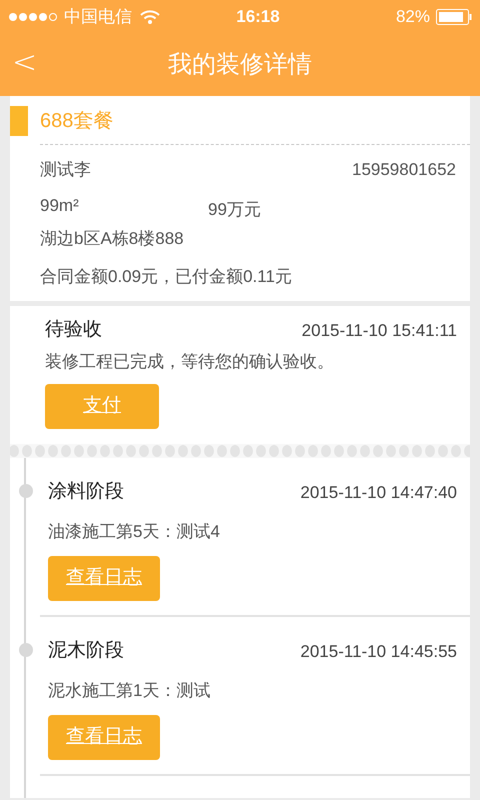  What do you see at coordinates (86, 492) in the screenshot?
I see `stage-title: 涂料阶段` at bounding box center [86, 492].